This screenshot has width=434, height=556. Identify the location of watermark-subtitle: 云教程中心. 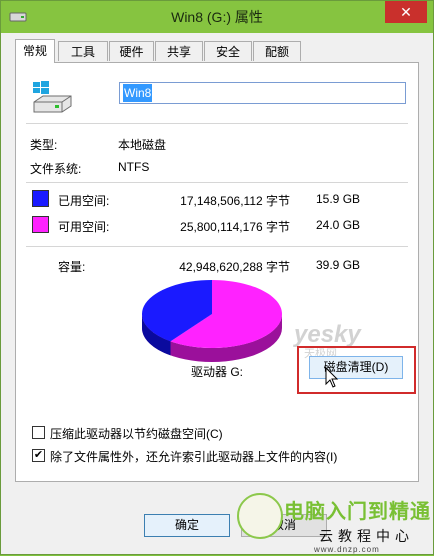
(366, 536).